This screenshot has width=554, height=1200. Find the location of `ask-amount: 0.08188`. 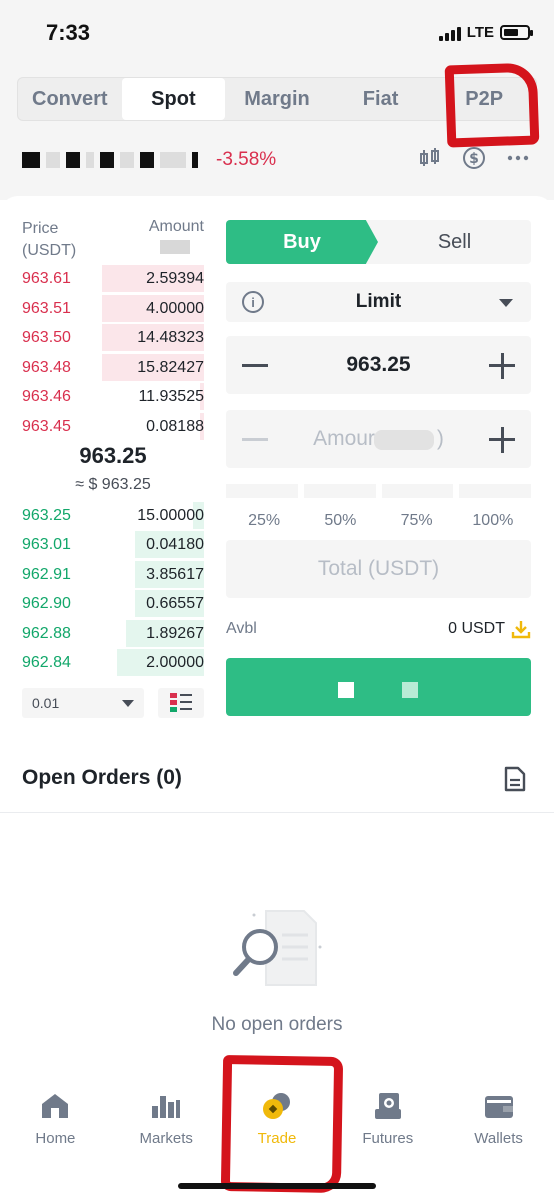

ask-amount: 0.08188 is located at coordinates (175, 426).